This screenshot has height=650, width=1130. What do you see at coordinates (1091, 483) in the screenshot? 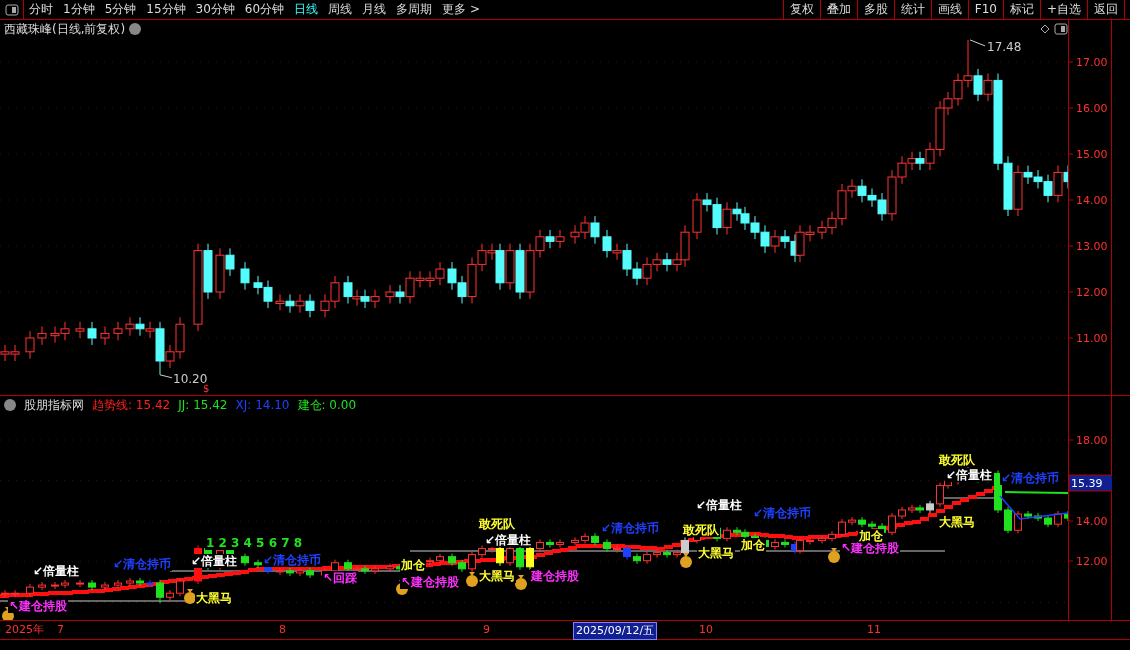
I see `current-value-tag: 15.39` at bounding box center [1091, 483].